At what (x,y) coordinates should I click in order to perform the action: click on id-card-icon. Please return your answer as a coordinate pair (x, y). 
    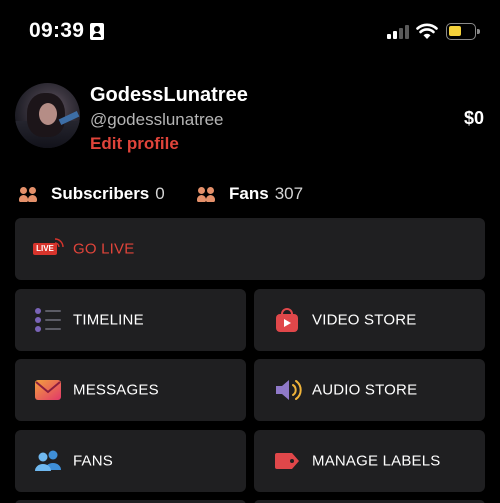
    Looking at the image, I should click on (97, 31).